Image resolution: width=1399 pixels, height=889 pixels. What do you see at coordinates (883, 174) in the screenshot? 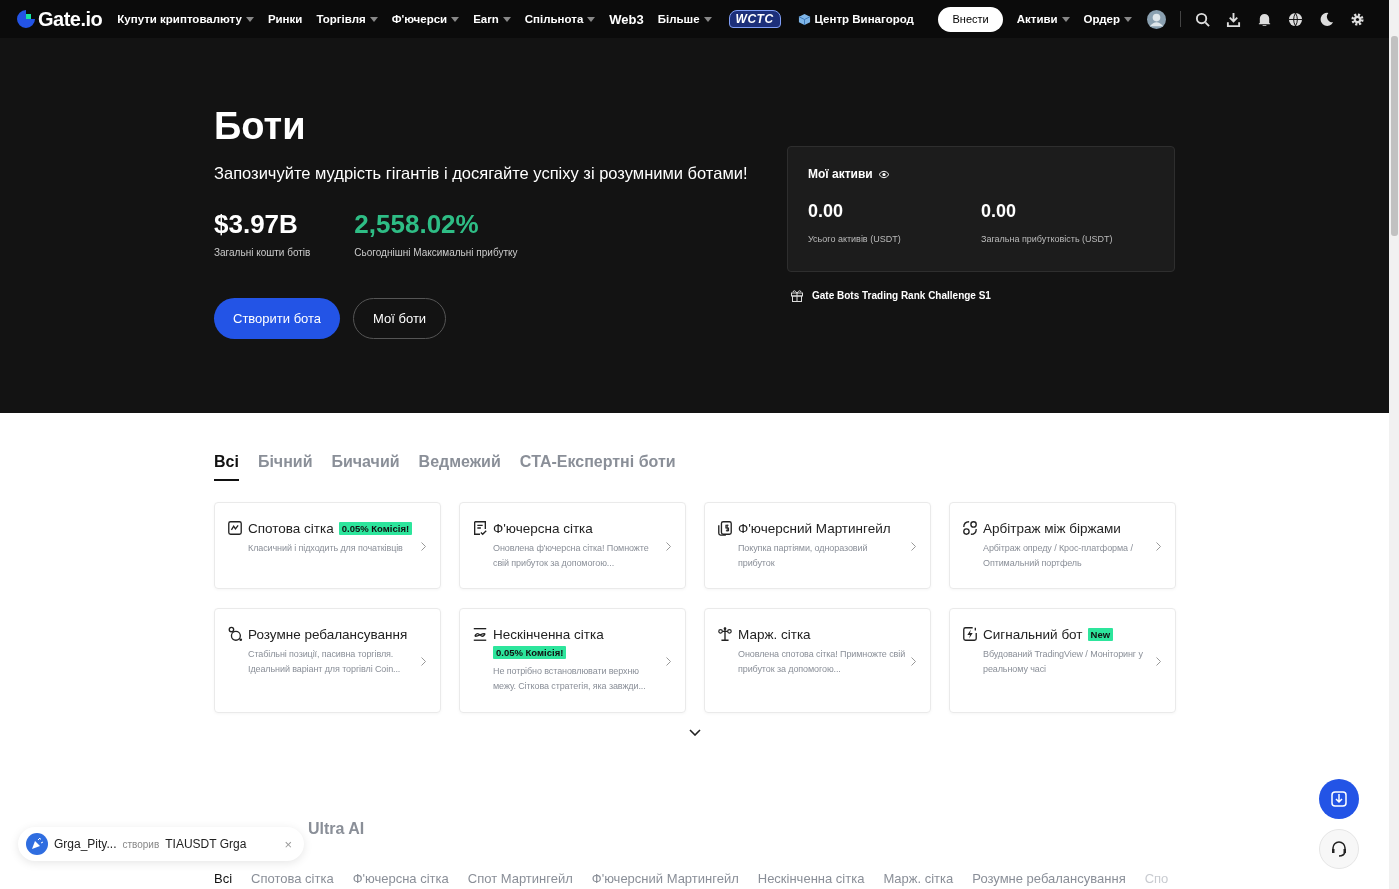
I see `eye-icon` at bounding box center [883, 174].